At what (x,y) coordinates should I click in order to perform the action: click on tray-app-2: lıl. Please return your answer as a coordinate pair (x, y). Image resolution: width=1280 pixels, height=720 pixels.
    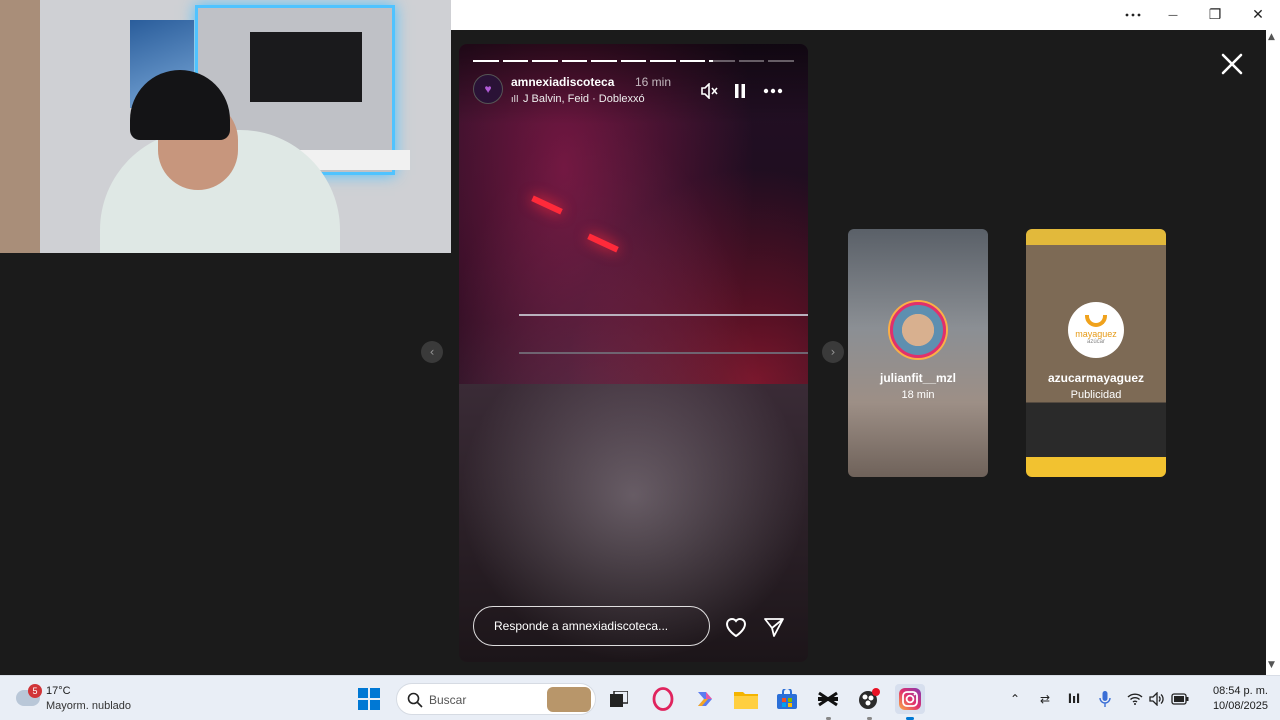
    Looking at the image, I should click on (1074, 699).